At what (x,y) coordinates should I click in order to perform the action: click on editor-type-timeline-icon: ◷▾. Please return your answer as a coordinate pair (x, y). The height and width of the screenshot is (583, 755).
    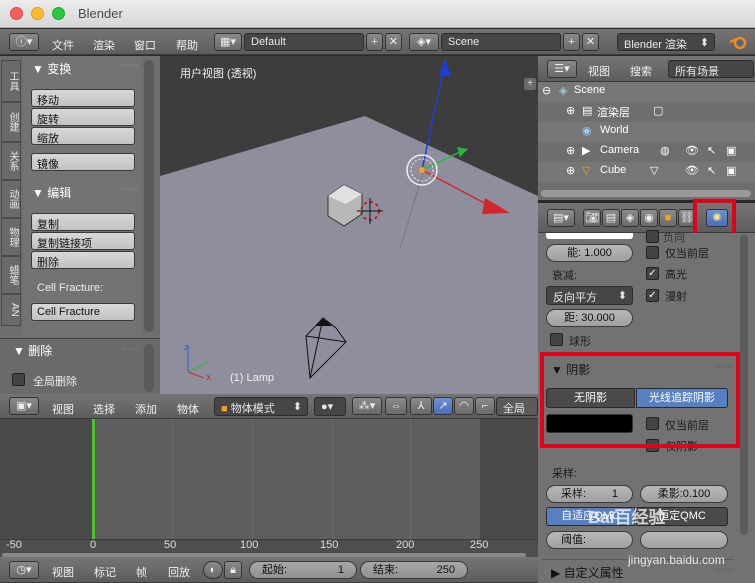
    Looking at the image, I should click on (24, 570).